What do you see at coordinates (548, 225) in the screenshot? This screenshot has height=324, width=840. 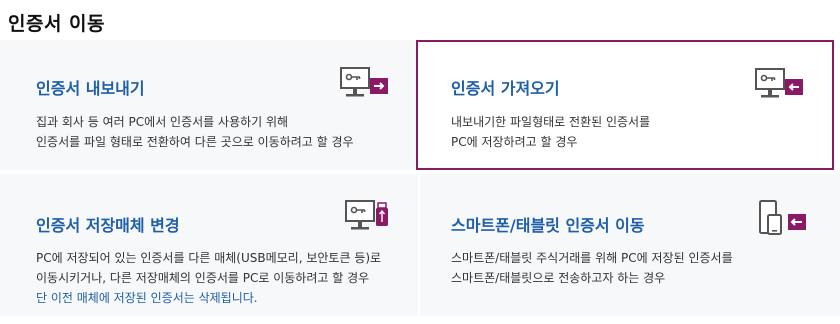 I see `card-title: 스마트폰/태블릿 인증서 이동` at bounding box center [548, 225].